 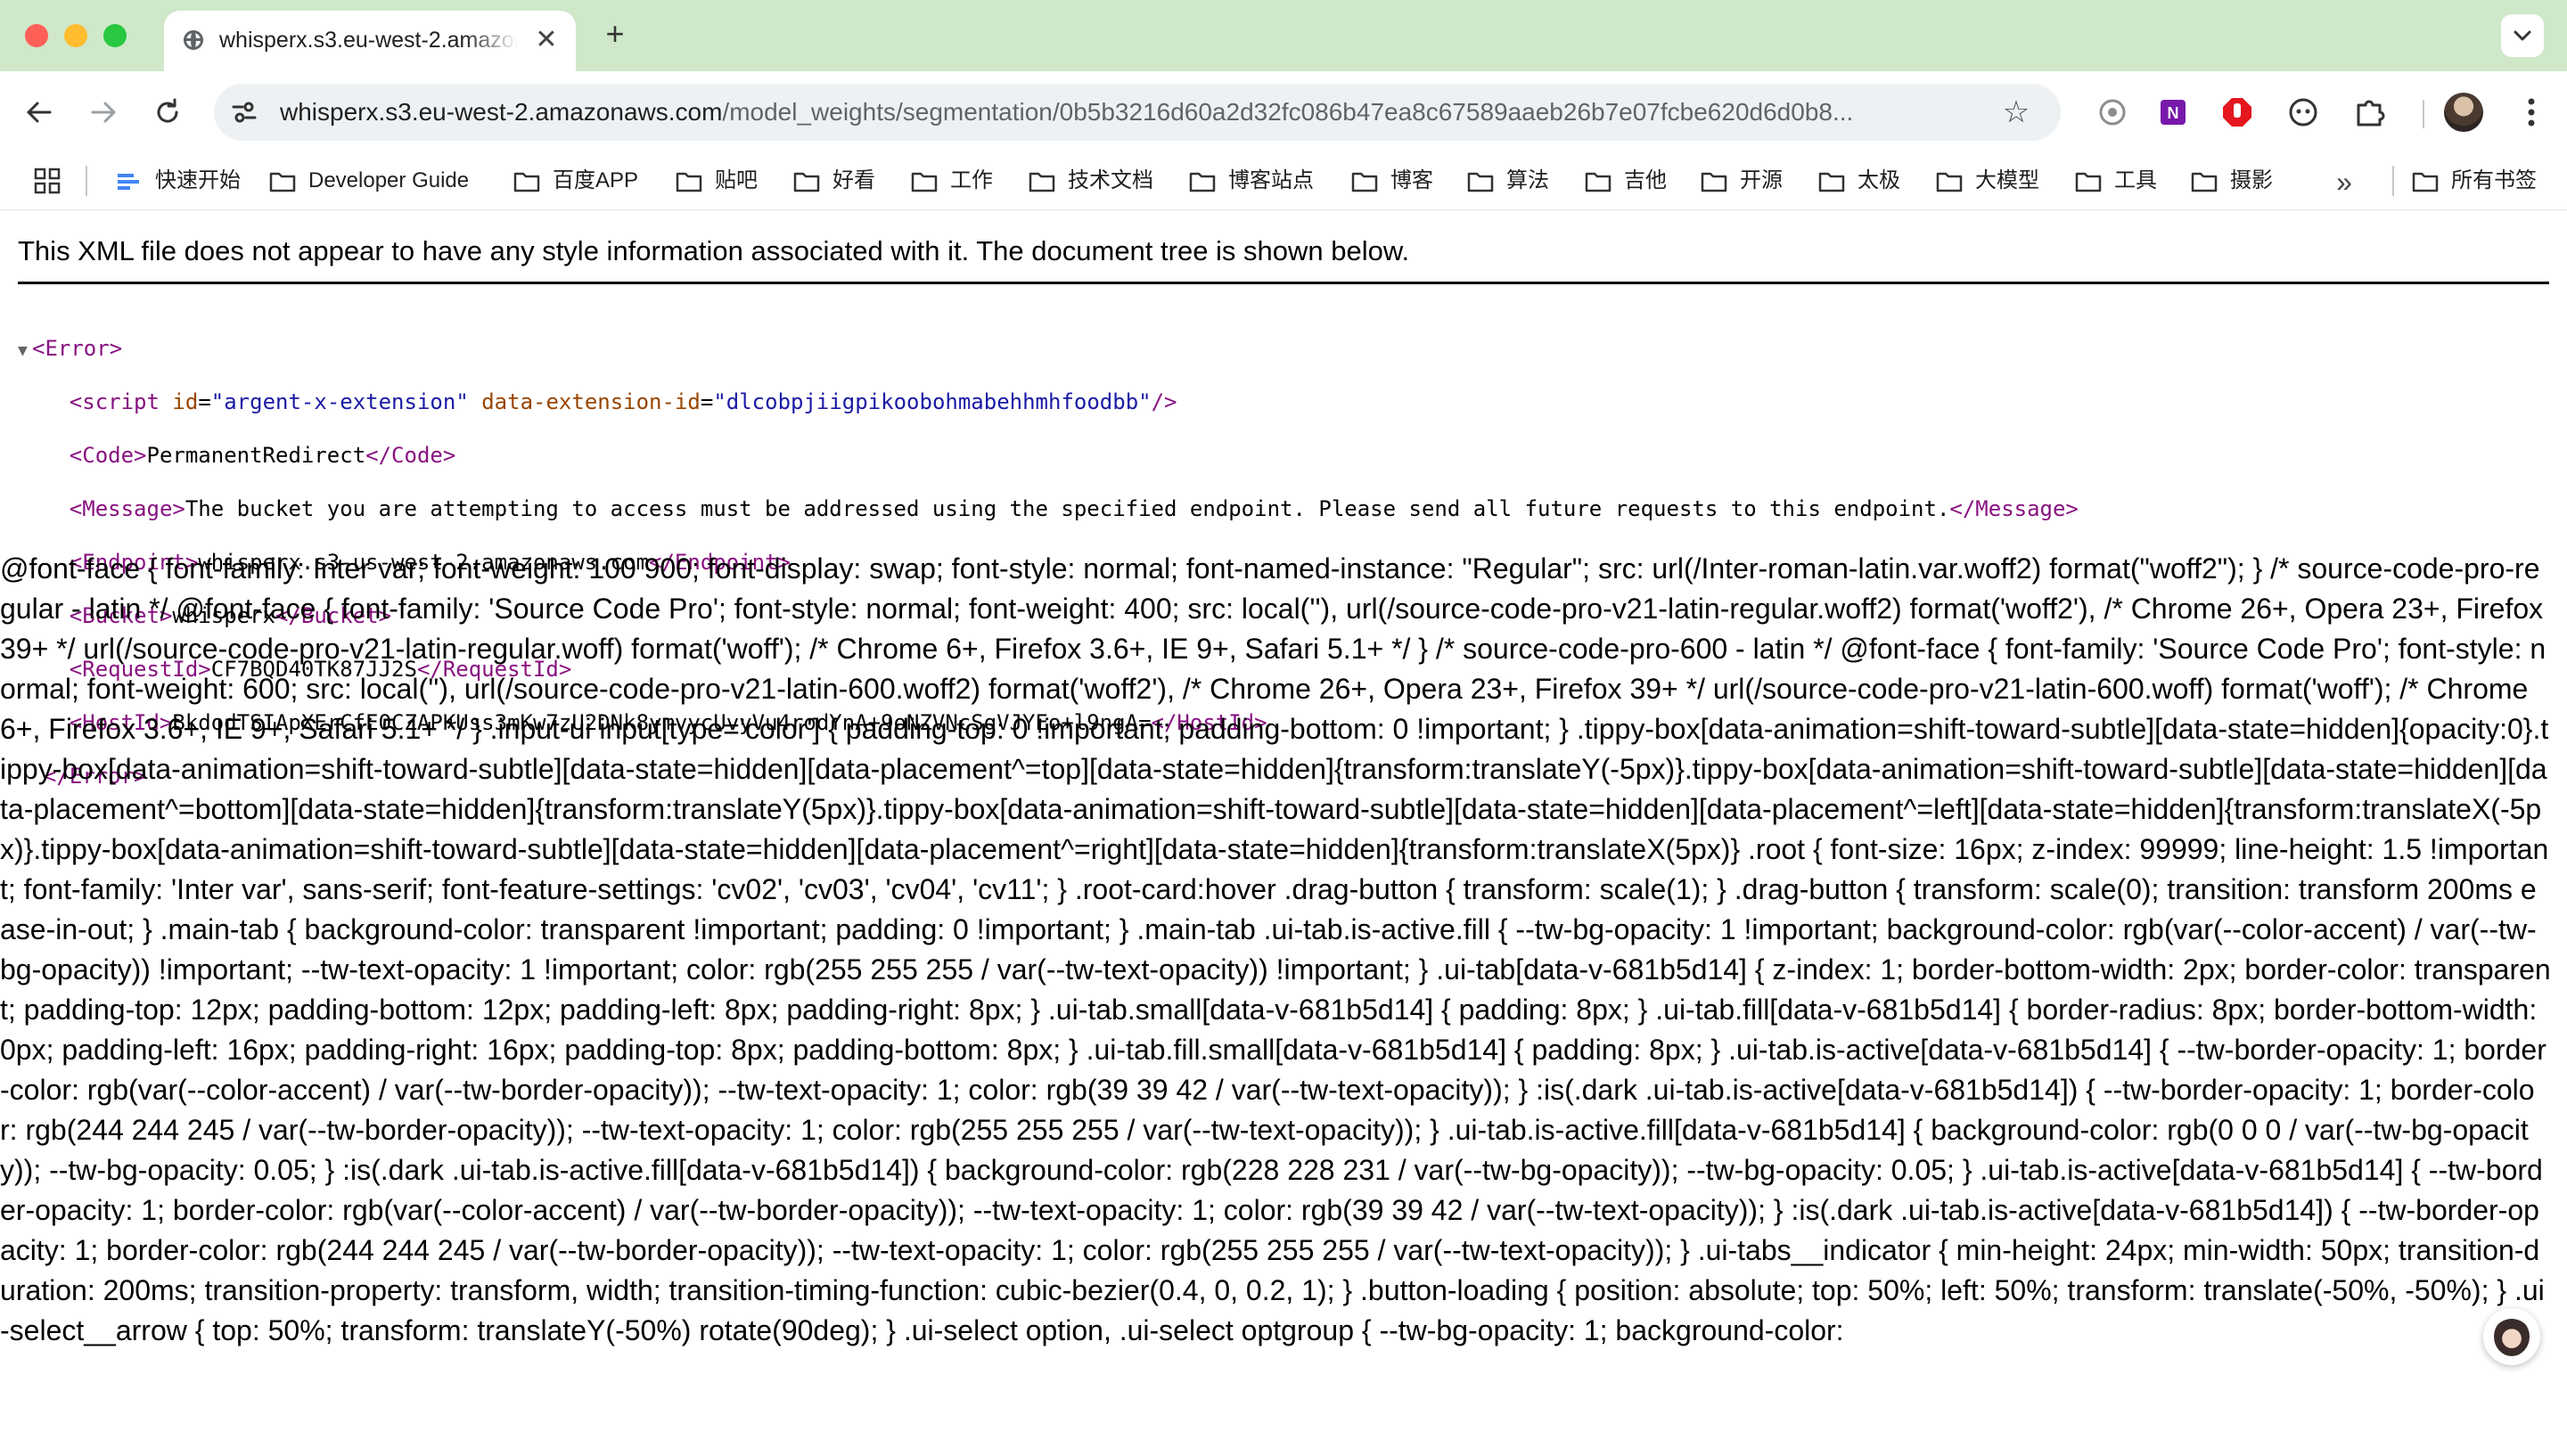 I want to click on chevron-down-icon, so click(x=2523, y=35).